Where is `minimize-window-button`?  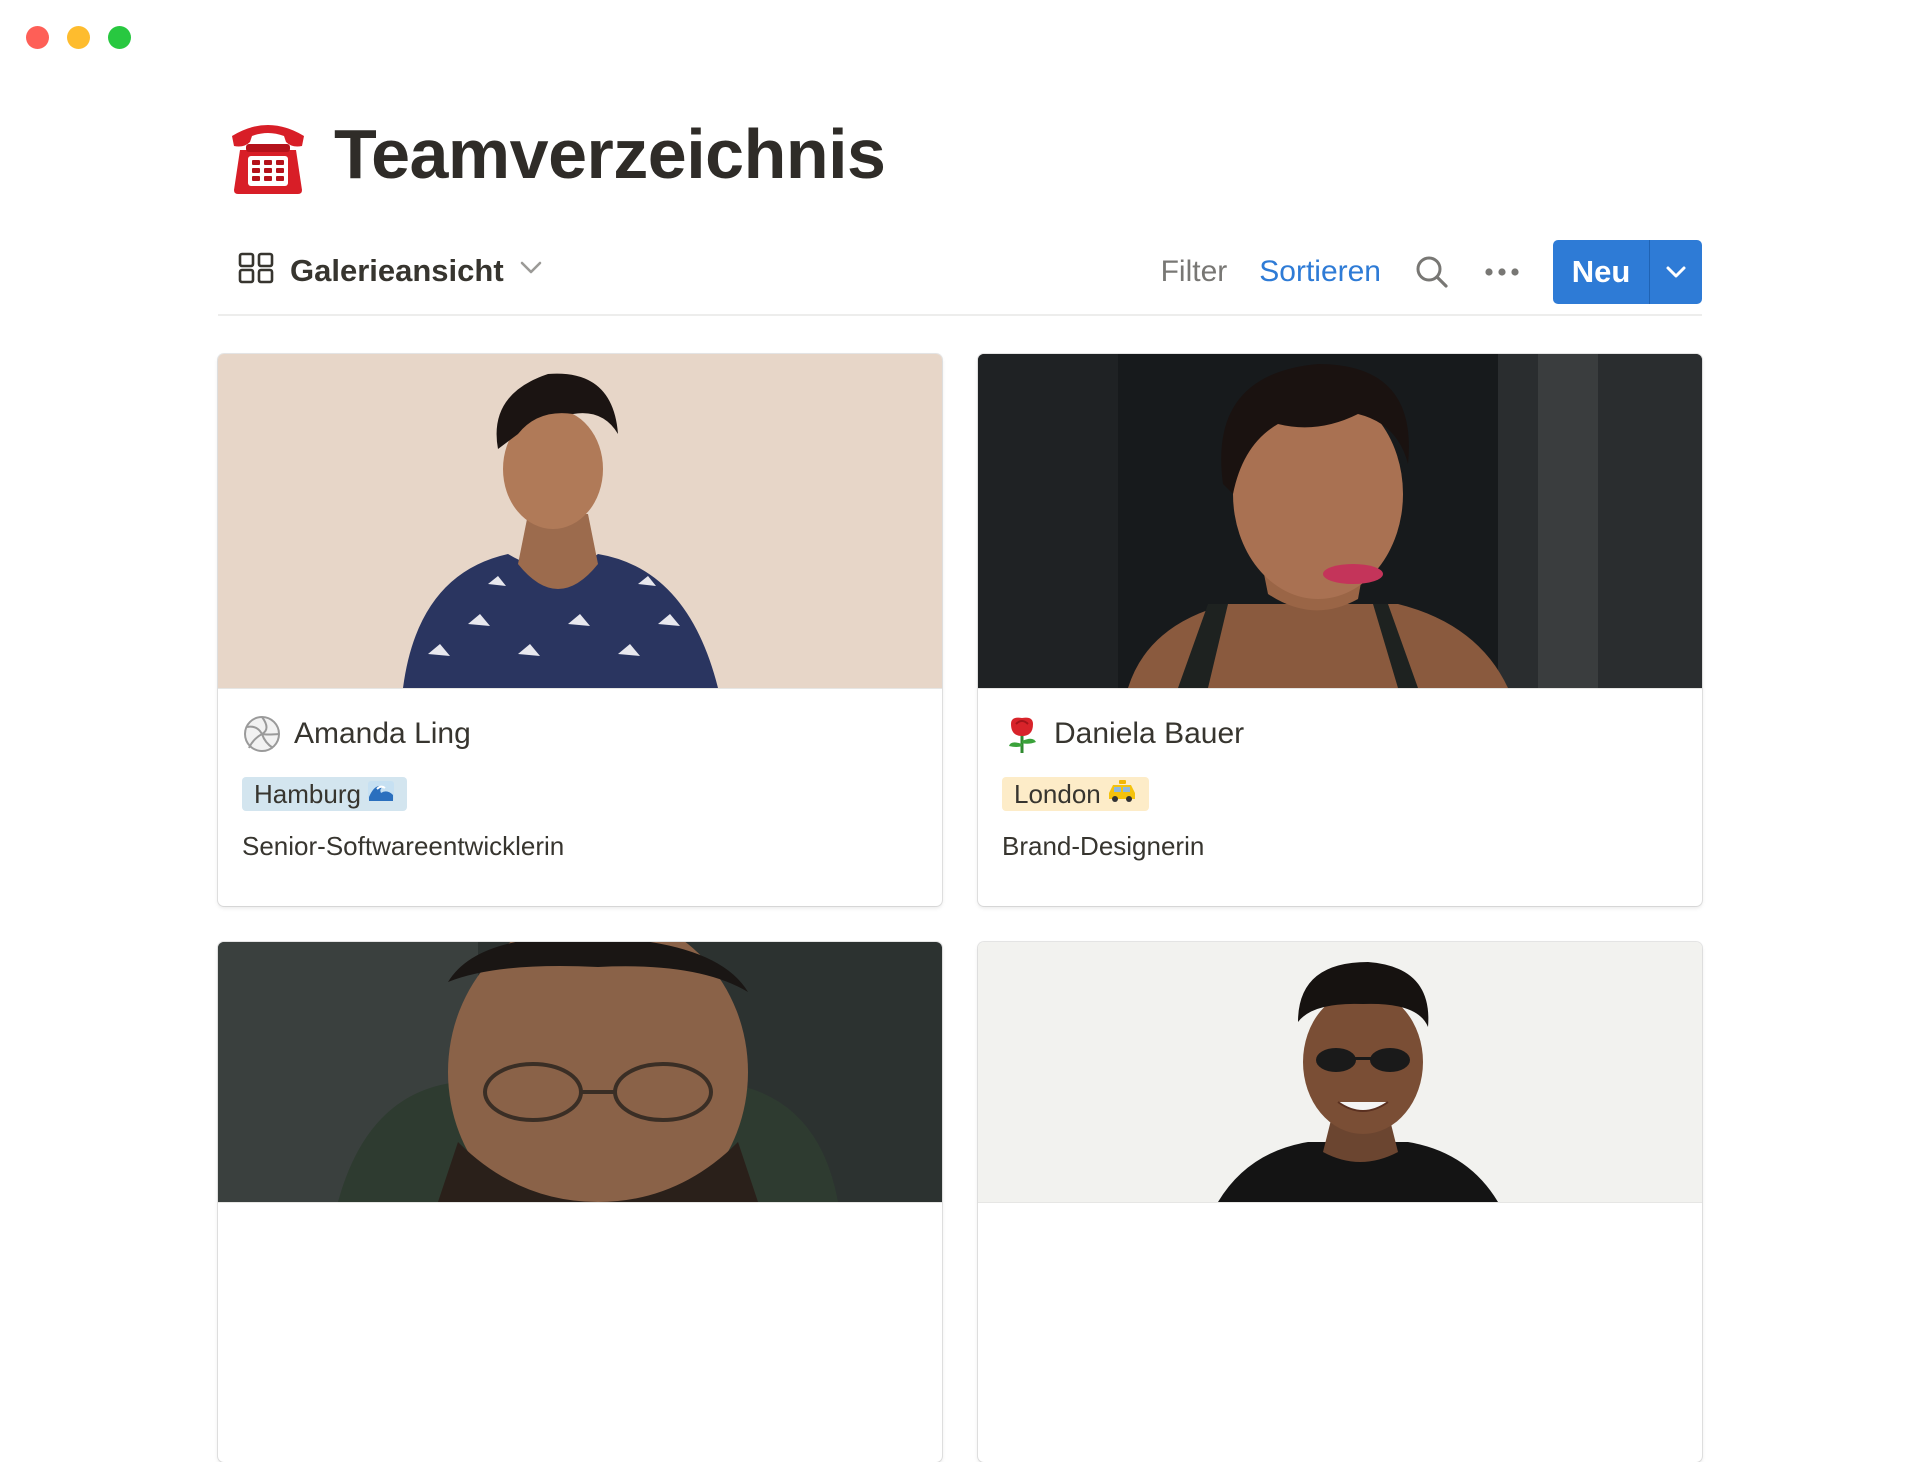 minimize-window-button is located at coordinates (78, 37).